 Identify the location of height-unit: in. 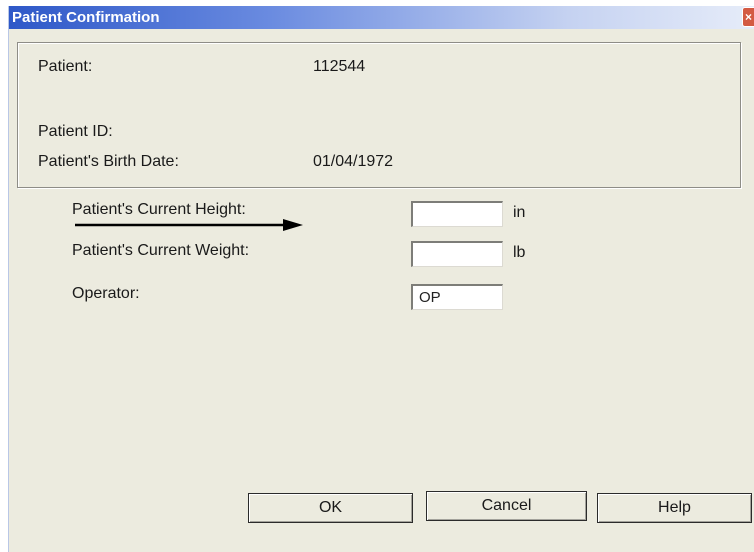
(519, 212).